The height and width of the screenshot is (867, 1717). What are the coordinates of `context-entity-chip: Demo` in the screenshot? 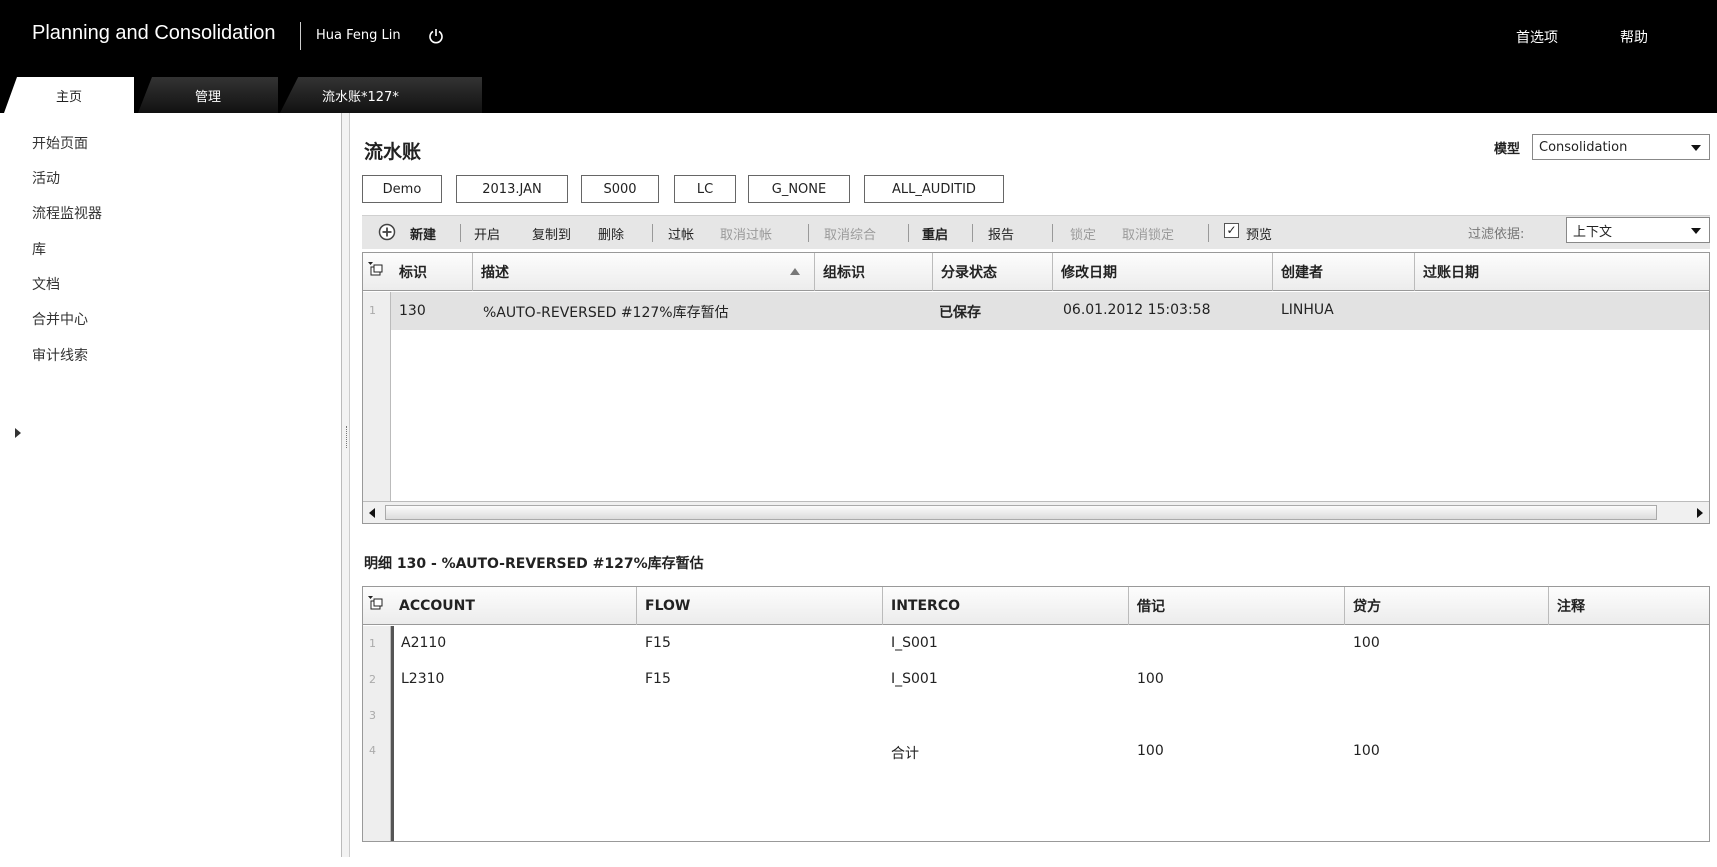 It's located at (402, 189).